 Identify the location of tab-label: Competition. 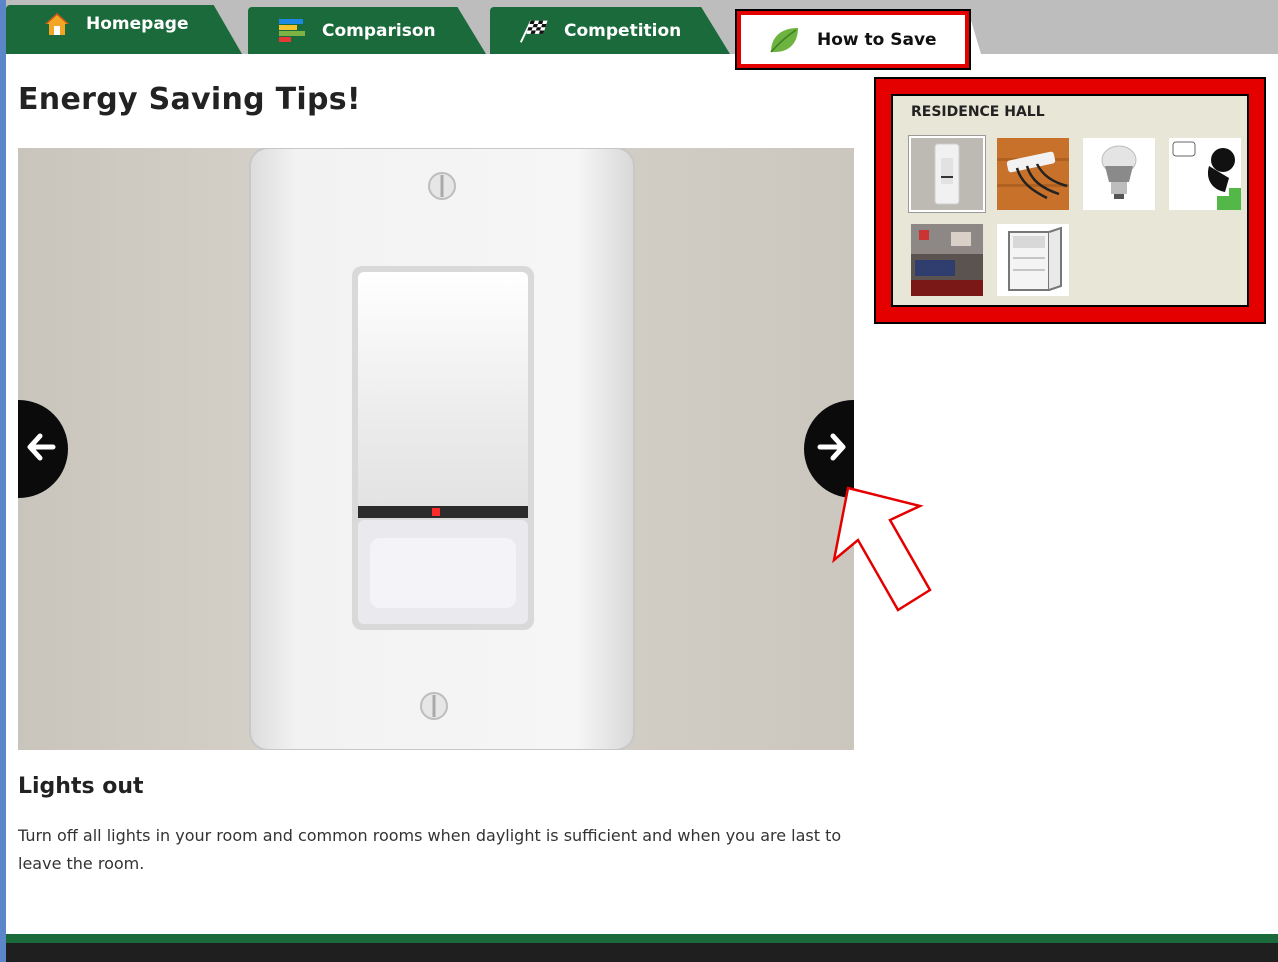
(623, 30).